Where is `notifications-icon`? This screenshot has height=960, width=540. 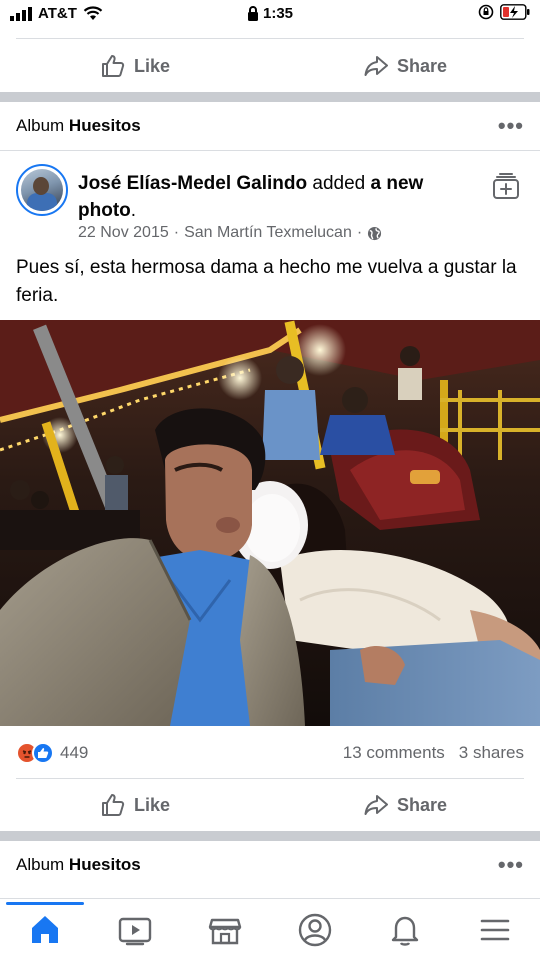
notifications-icon is located at coordinates (405, 931).